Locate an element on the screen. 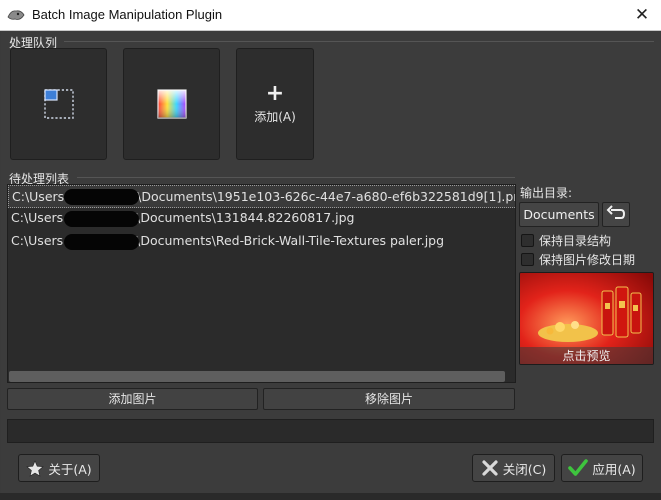  output-dir-label: 输出目录: is located at coordinates (546, 193).